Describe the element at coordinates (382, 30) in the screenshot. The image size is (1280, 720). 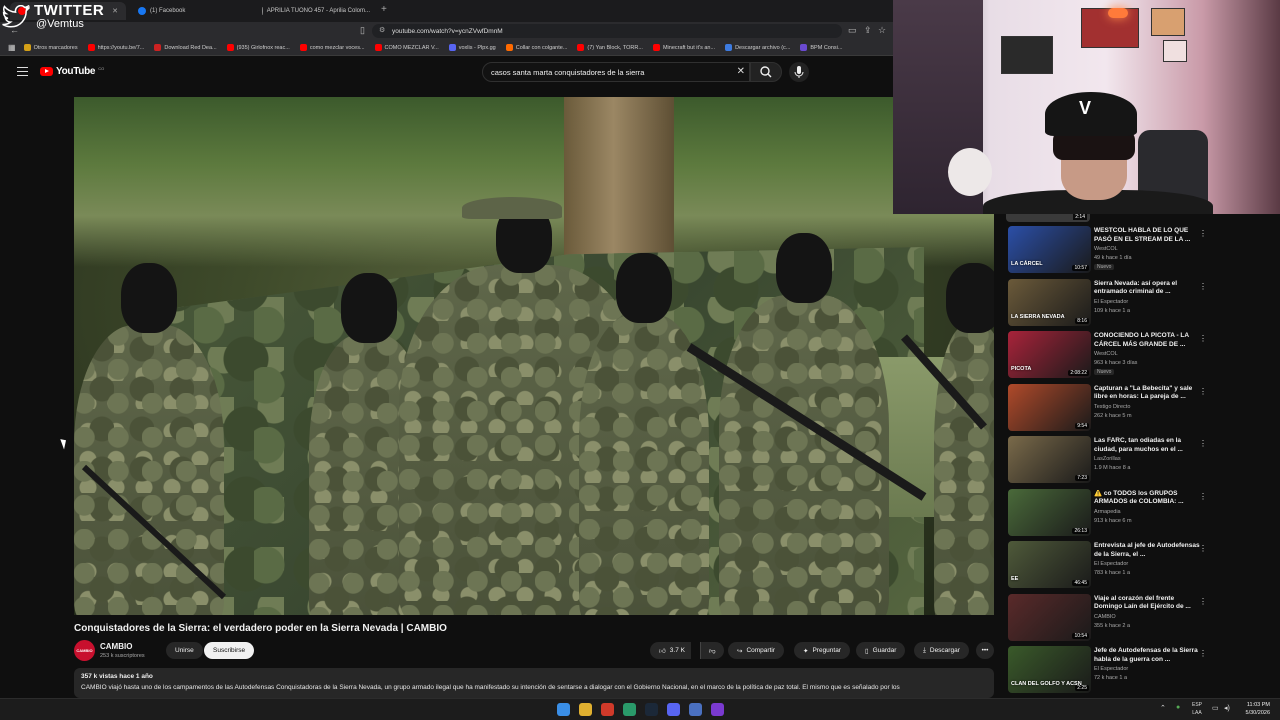
I see `site-info-icon: ⚙` at that location.